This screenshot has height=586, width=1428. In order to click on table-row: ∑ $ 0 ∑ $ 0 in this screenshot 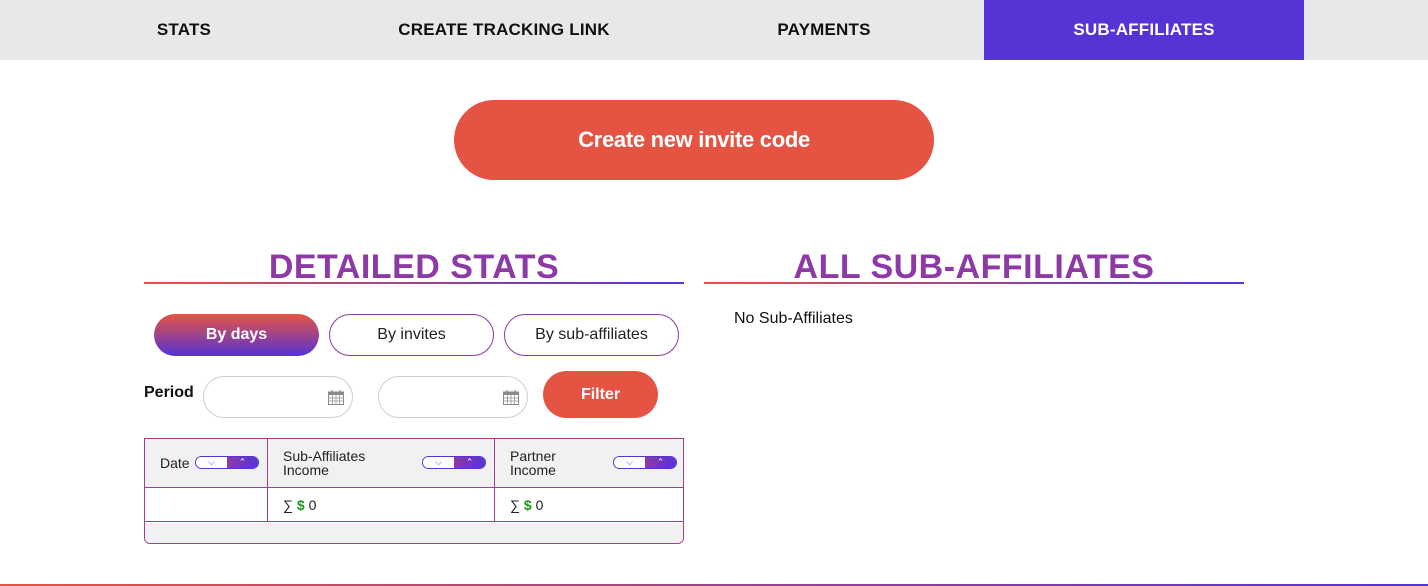, I will do `click(414, 505)`.